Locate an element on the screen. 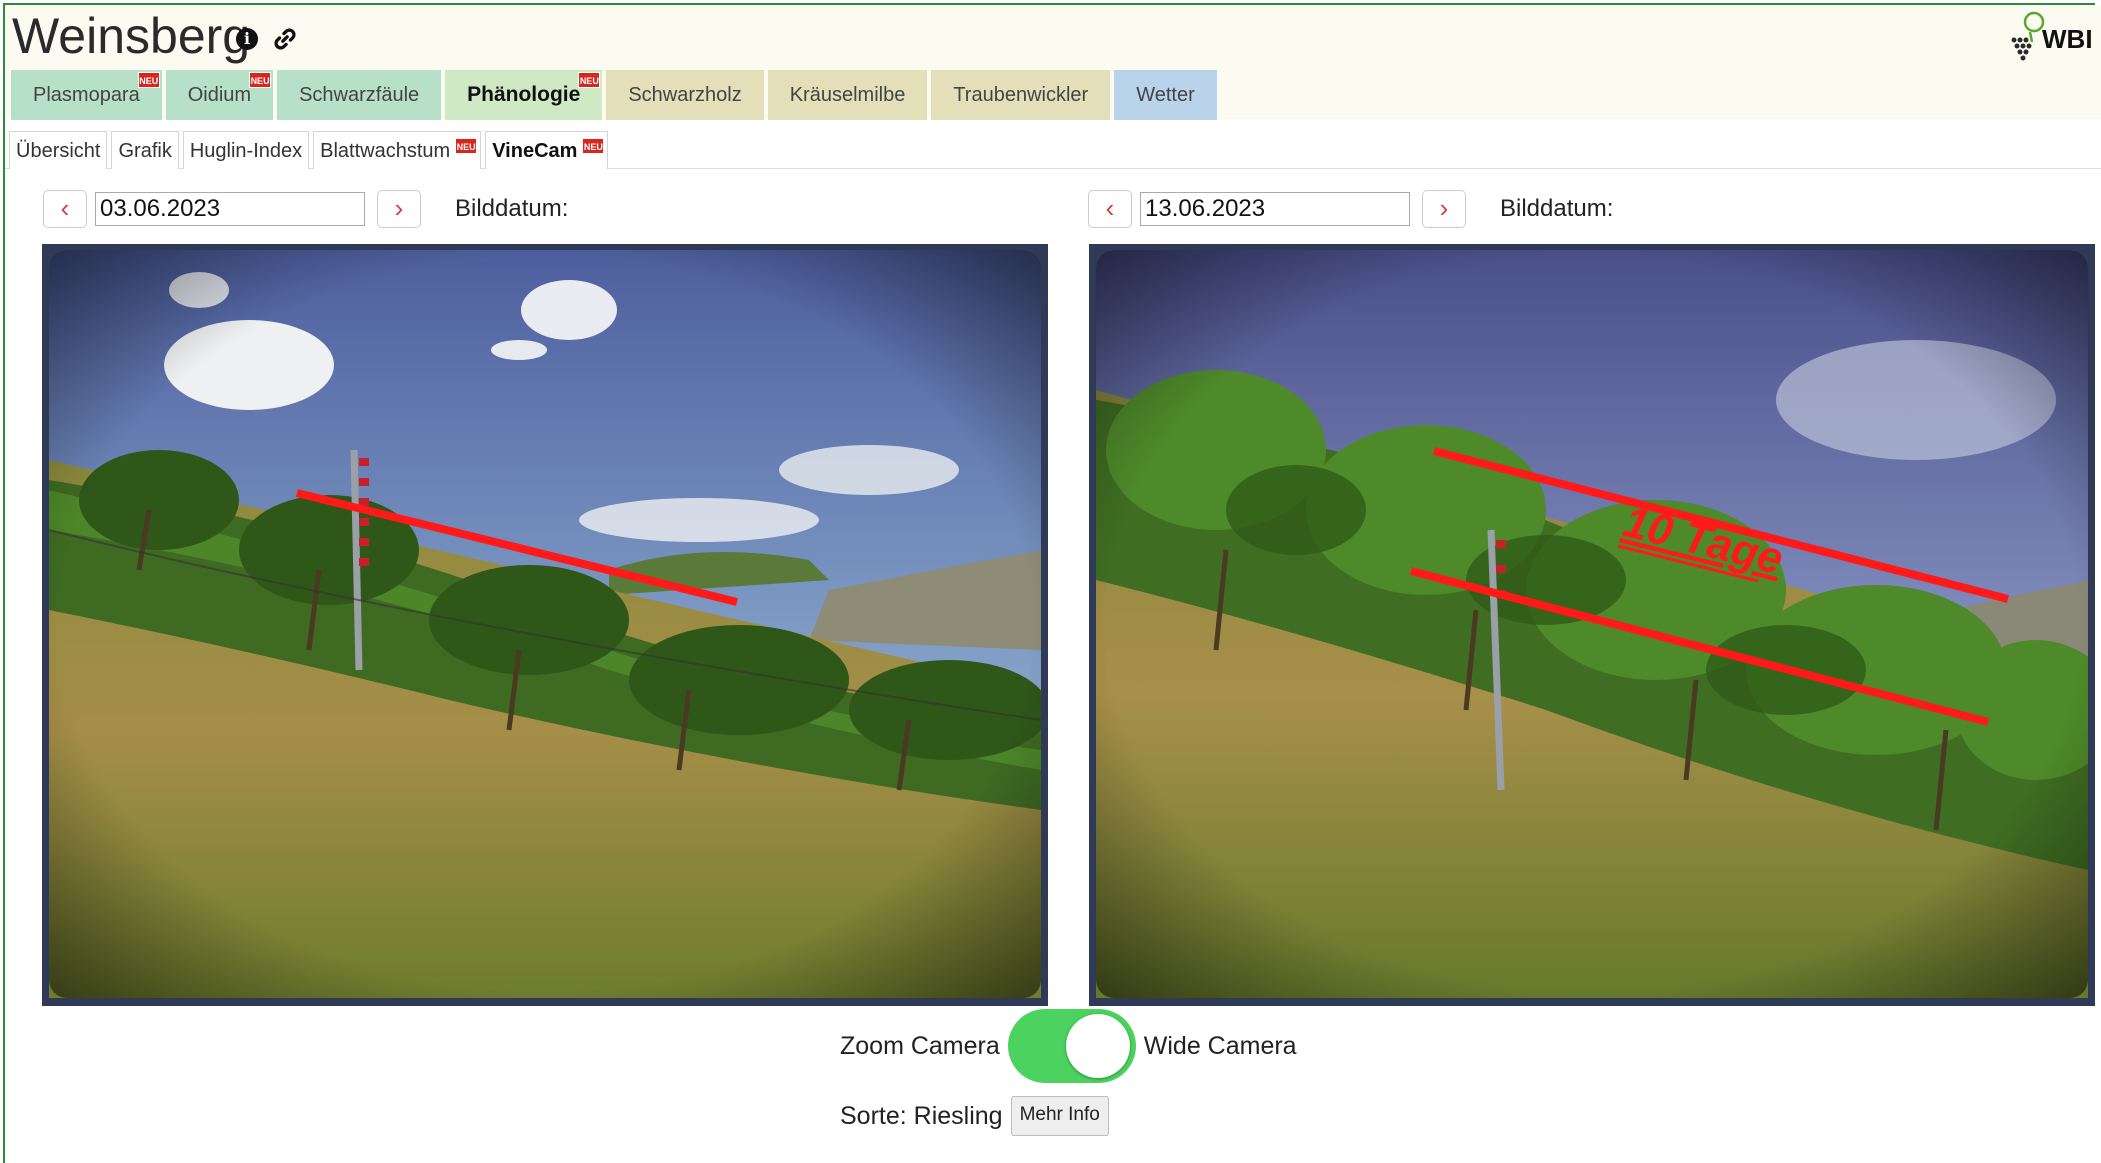 The width and height of the screenshot is (2101, 1163). title-icons: i is located at coordinates (267, 39).